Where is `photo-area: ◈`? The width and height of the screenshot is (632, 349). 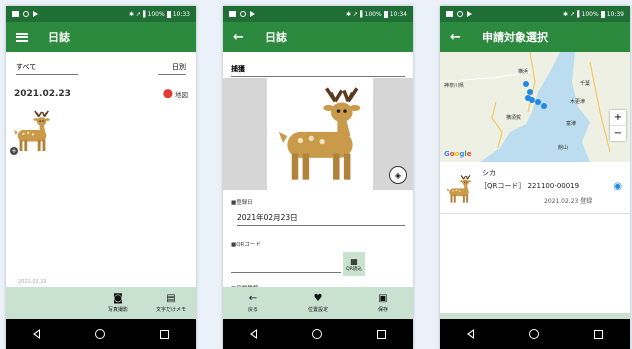
photo-area: ◈ is located at coordinates (318, 134).